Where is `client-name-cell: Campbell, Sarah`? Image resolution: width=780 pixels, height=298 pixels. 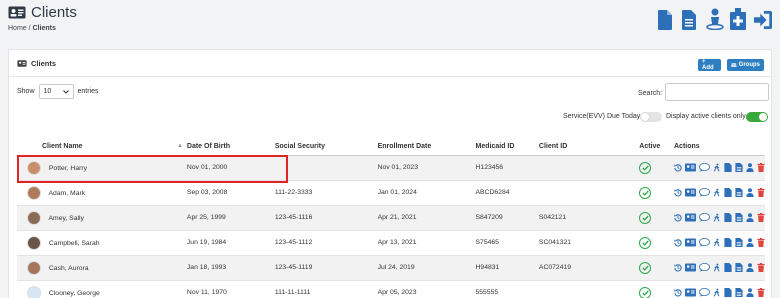
client-name-cell: Campbell, Sarah is located at coordinates (102, 242).